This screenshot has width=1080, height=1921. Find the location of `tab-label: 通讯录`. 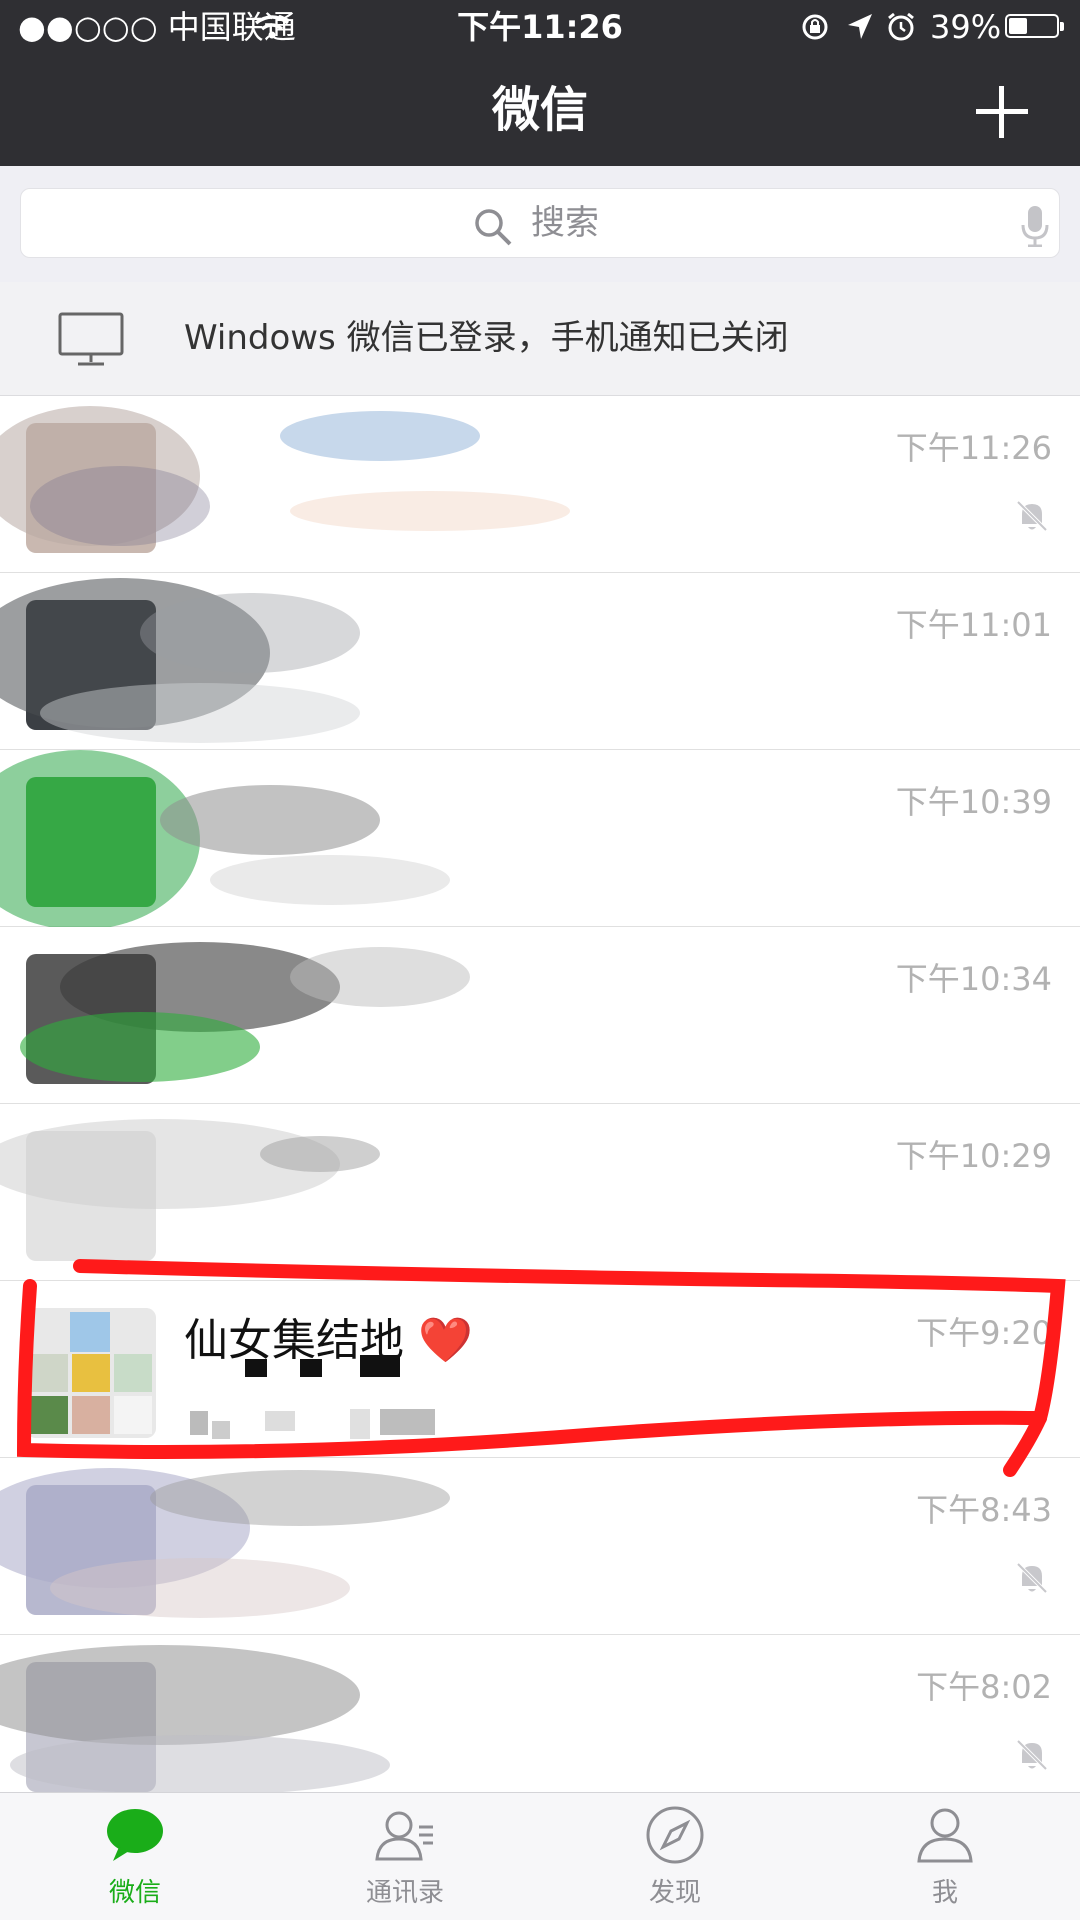

tab-label: 通讯录 is located at coordinates (404, 1893).